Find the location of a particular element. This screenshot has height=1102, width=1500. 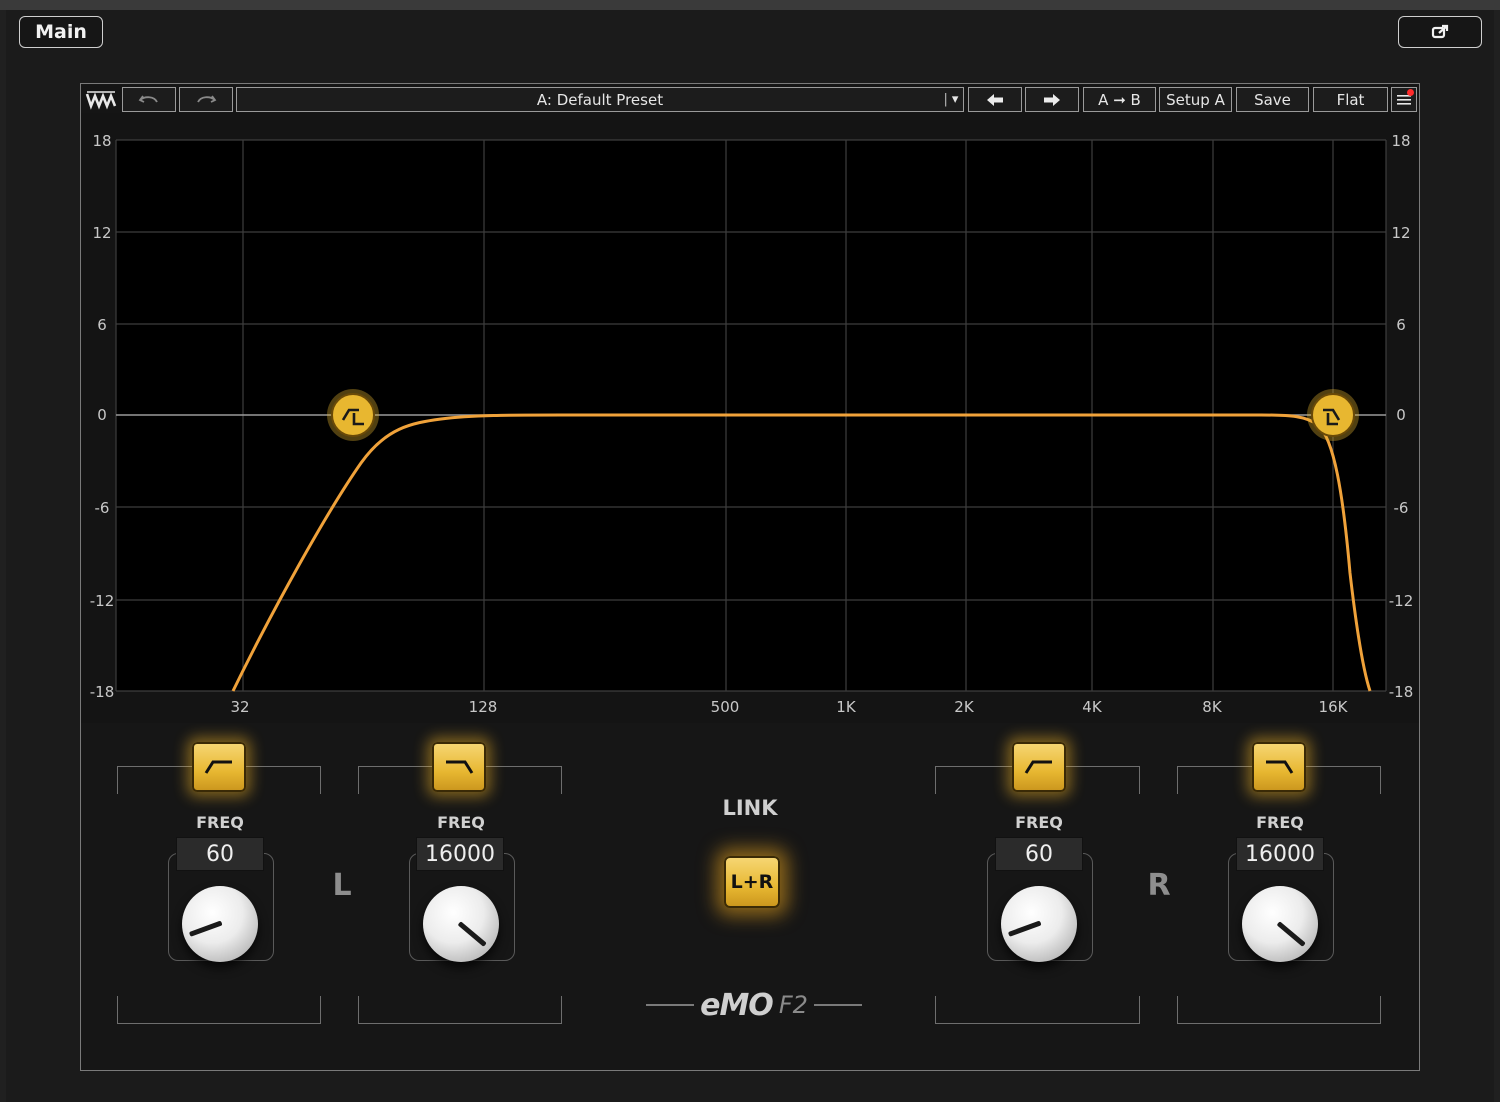

y-axis-label: 18 is located at coordinates (102, 141).